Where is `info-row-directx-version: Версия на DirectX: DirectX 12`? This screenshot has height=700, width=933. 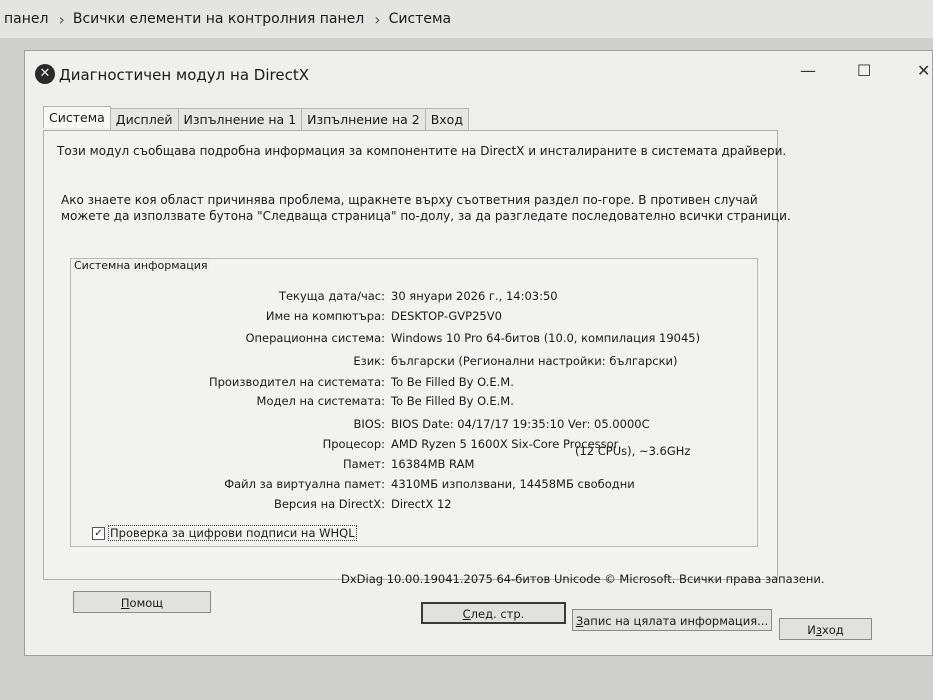
info-row-directx-version: Версия на DirectX: DirectX 12 is located at coordinates (435, 507).